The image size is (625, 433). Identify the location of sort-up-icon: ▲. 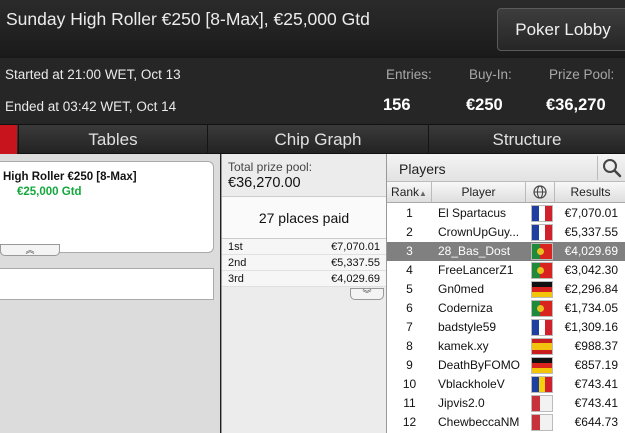
(423, 193).